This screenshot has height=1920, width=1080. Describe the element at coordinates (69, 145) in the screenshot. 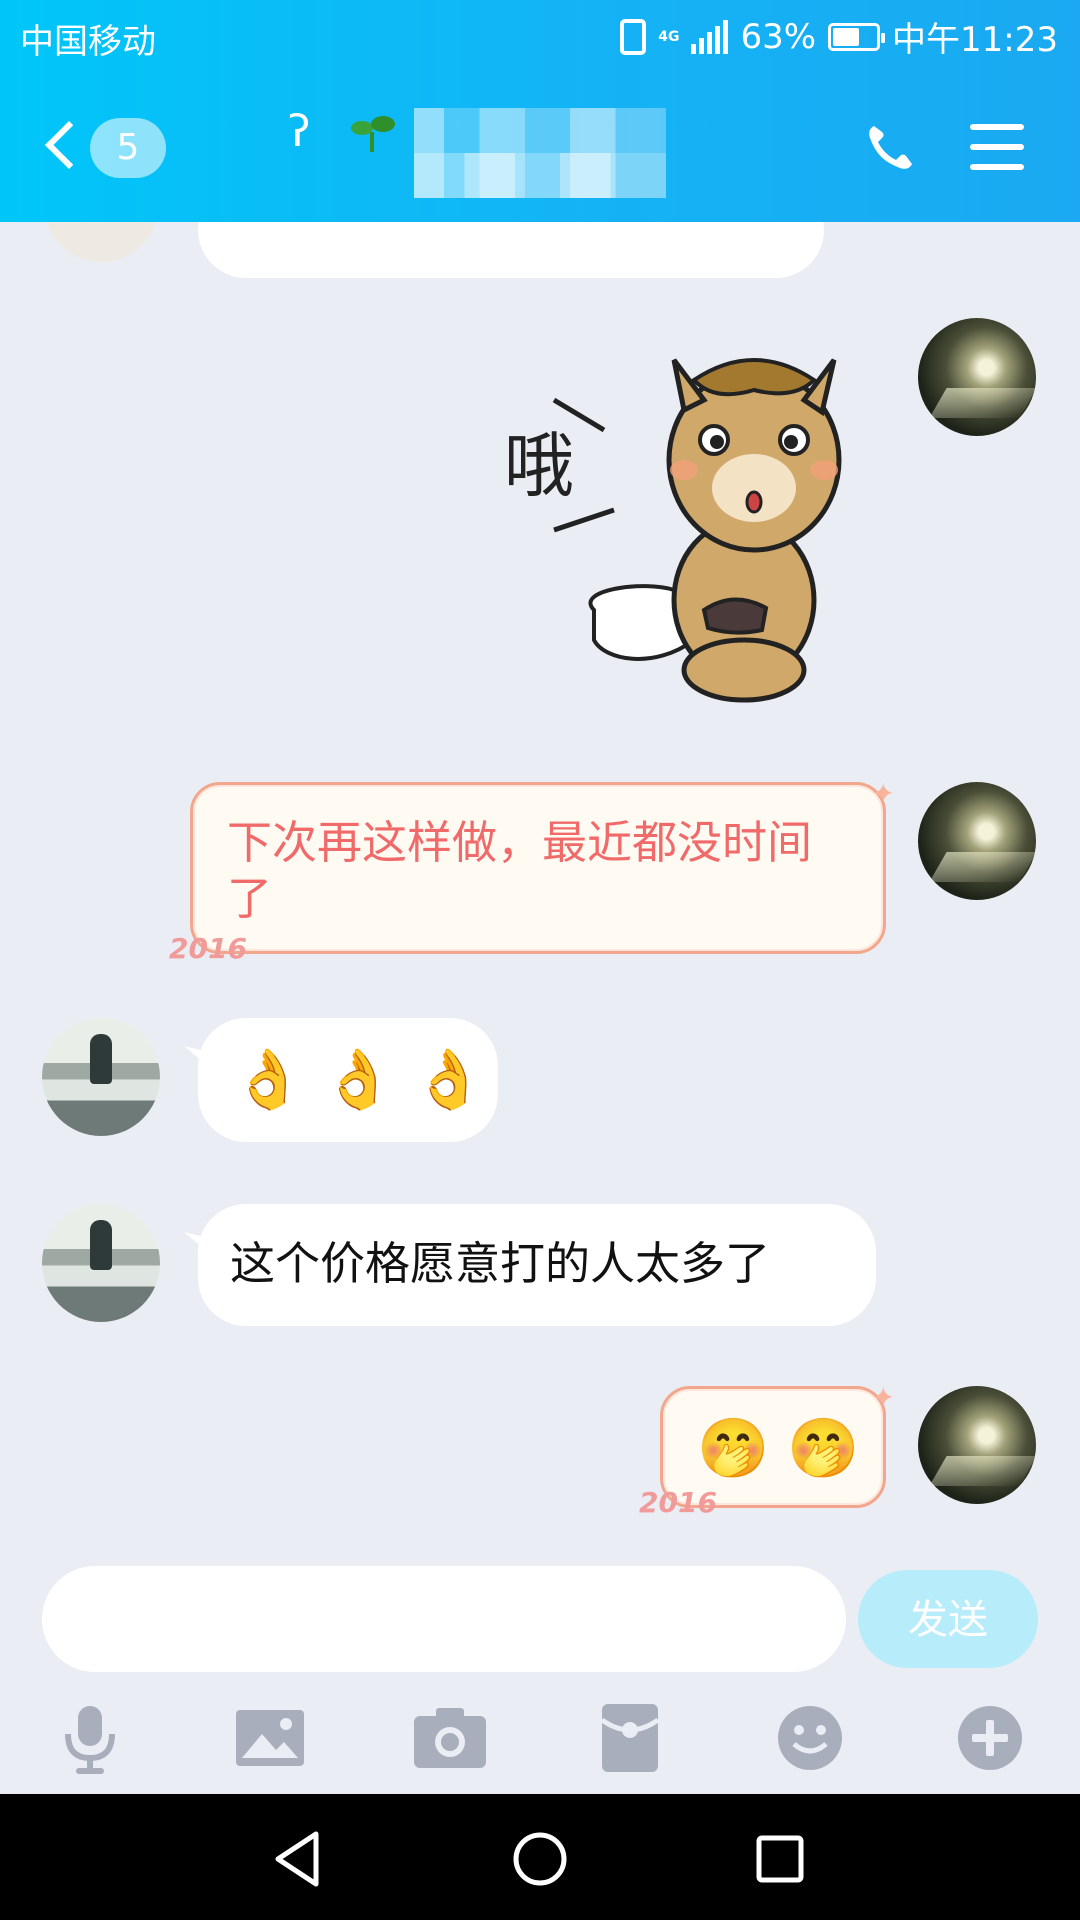

I see `back-chevron-icon` at that location.